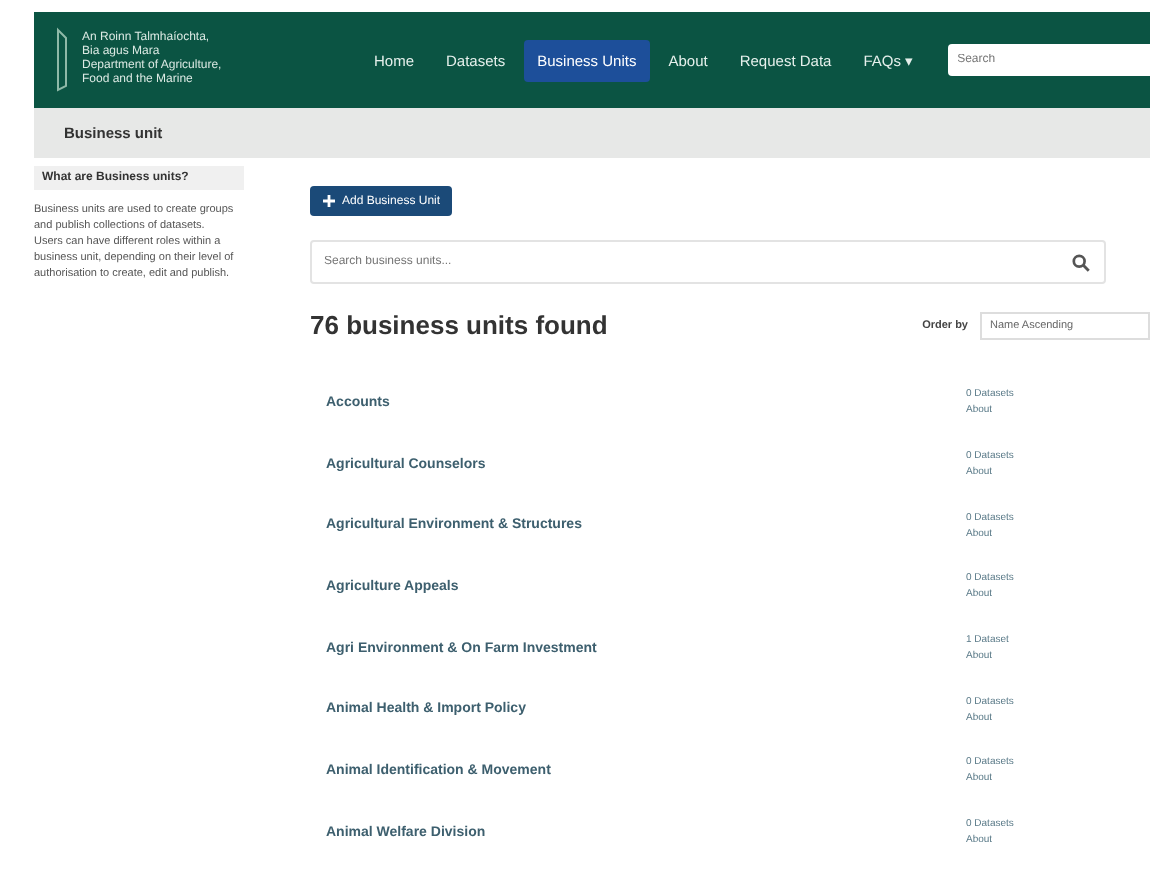 The height and width of the screenshot is (880, 1150). What do you see at coordinates (1081, 262) in the screenshot?
I see `search-icon` at bounding box center [1081, 262].